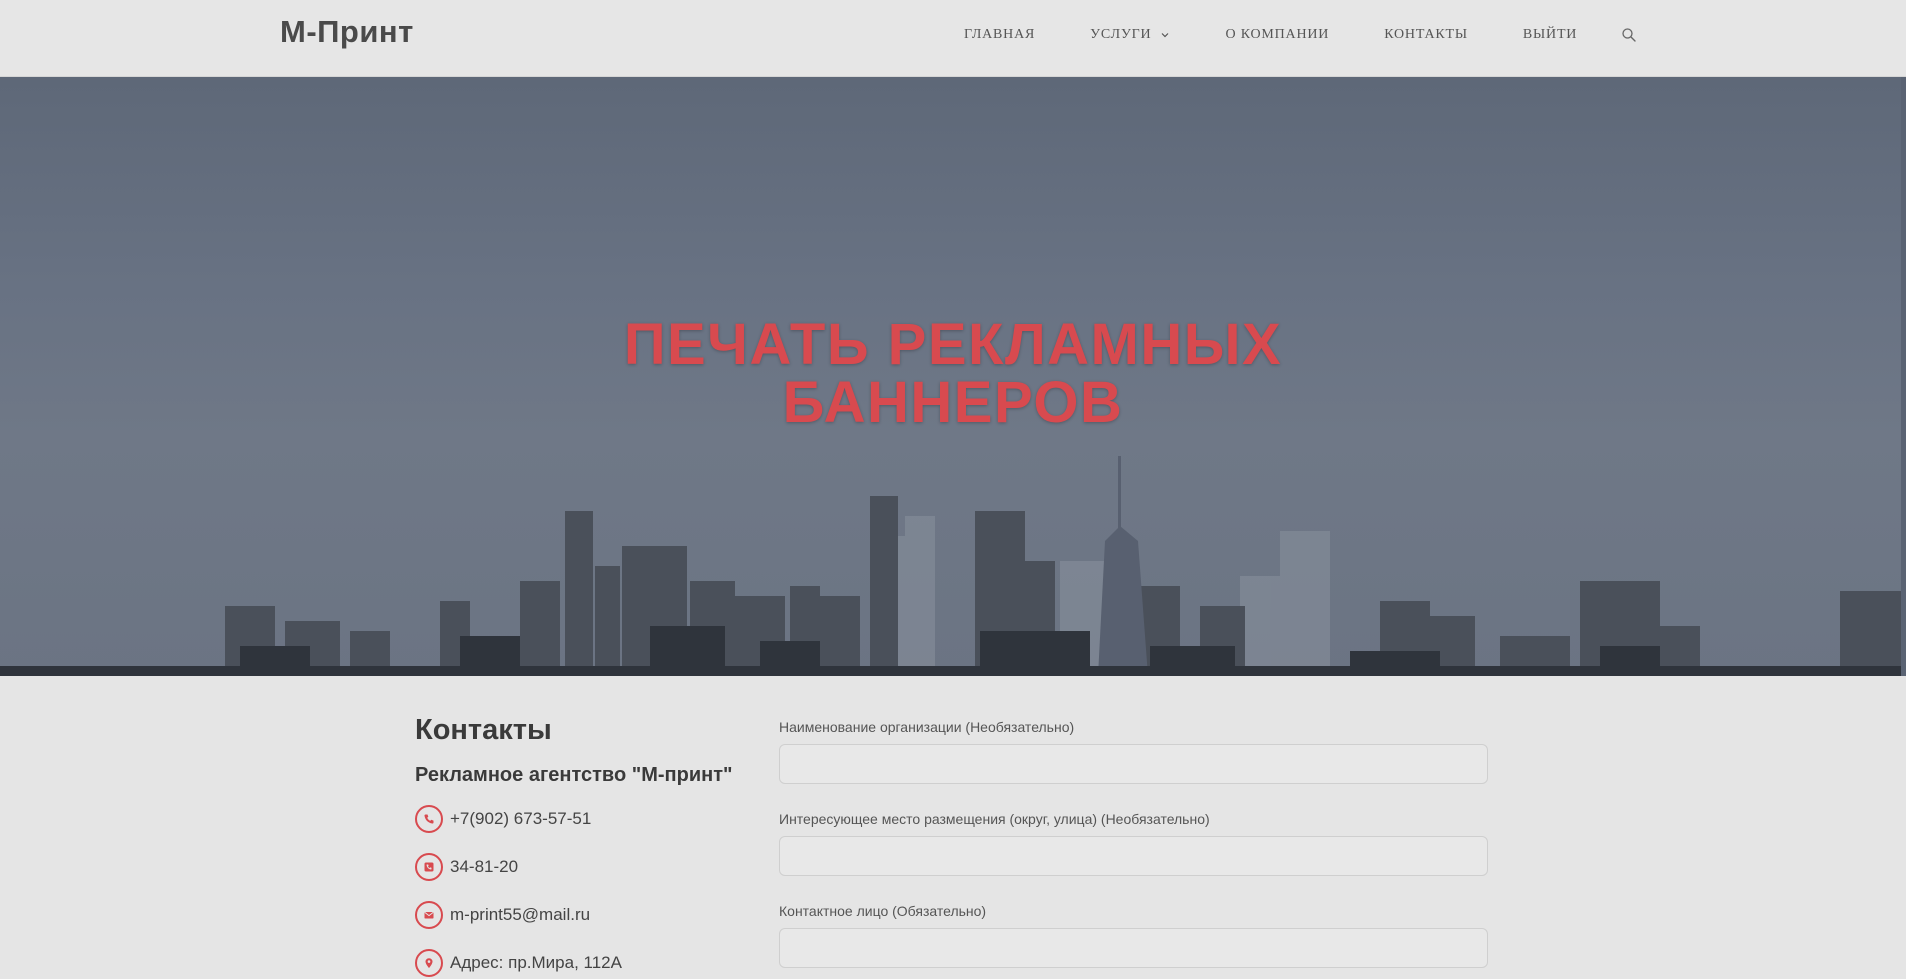 This screenshot has height=979, width=1906. I want to click on phone-icon, so click(429, 819).